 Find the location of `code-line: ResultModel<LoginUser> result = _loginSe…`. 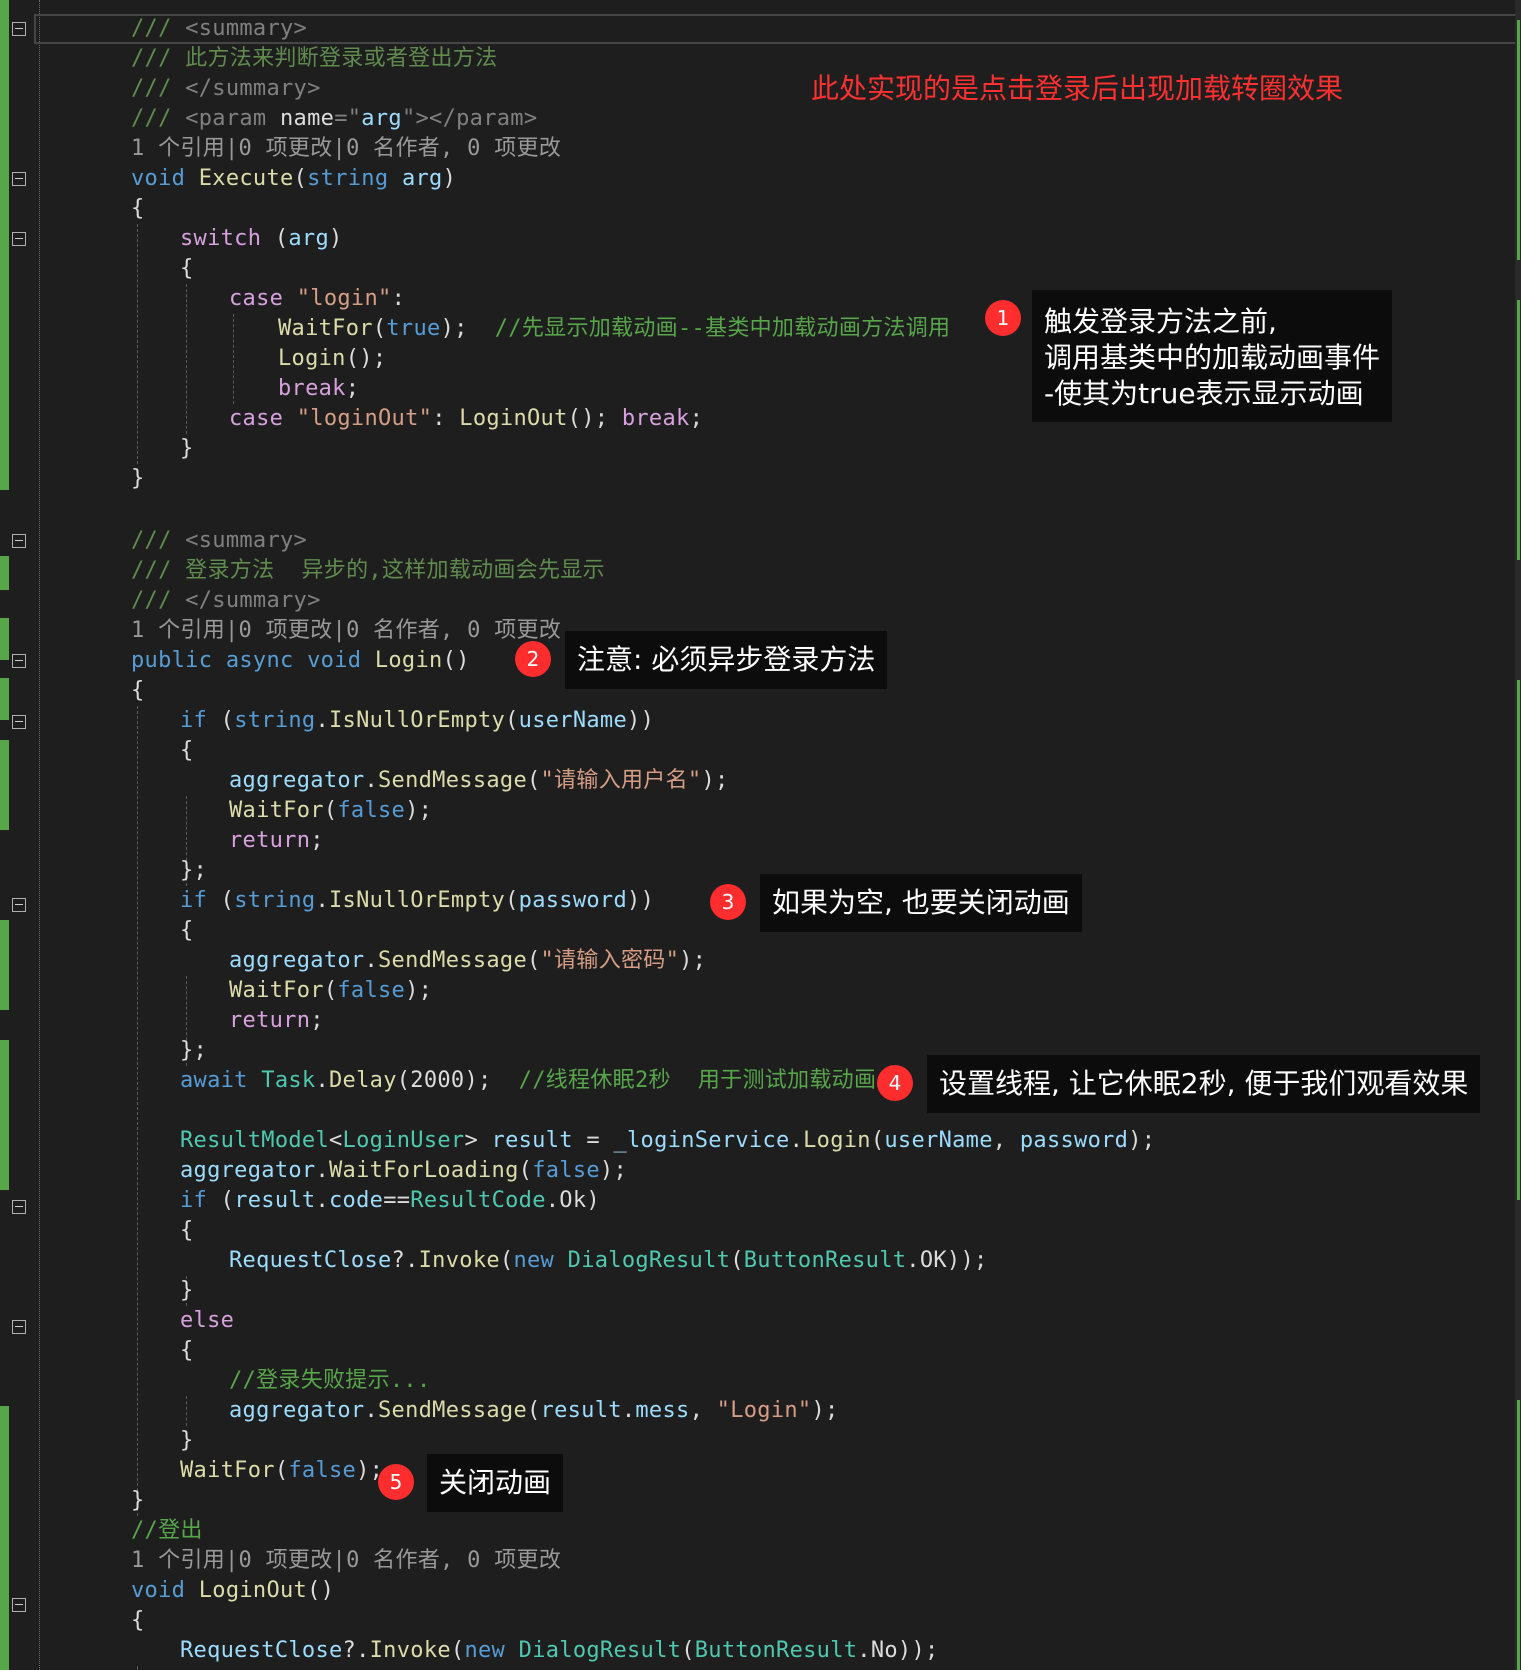

code-line: ResultModel<LoginUser> result = _loginSe… is located at coordinates (667, 1141).